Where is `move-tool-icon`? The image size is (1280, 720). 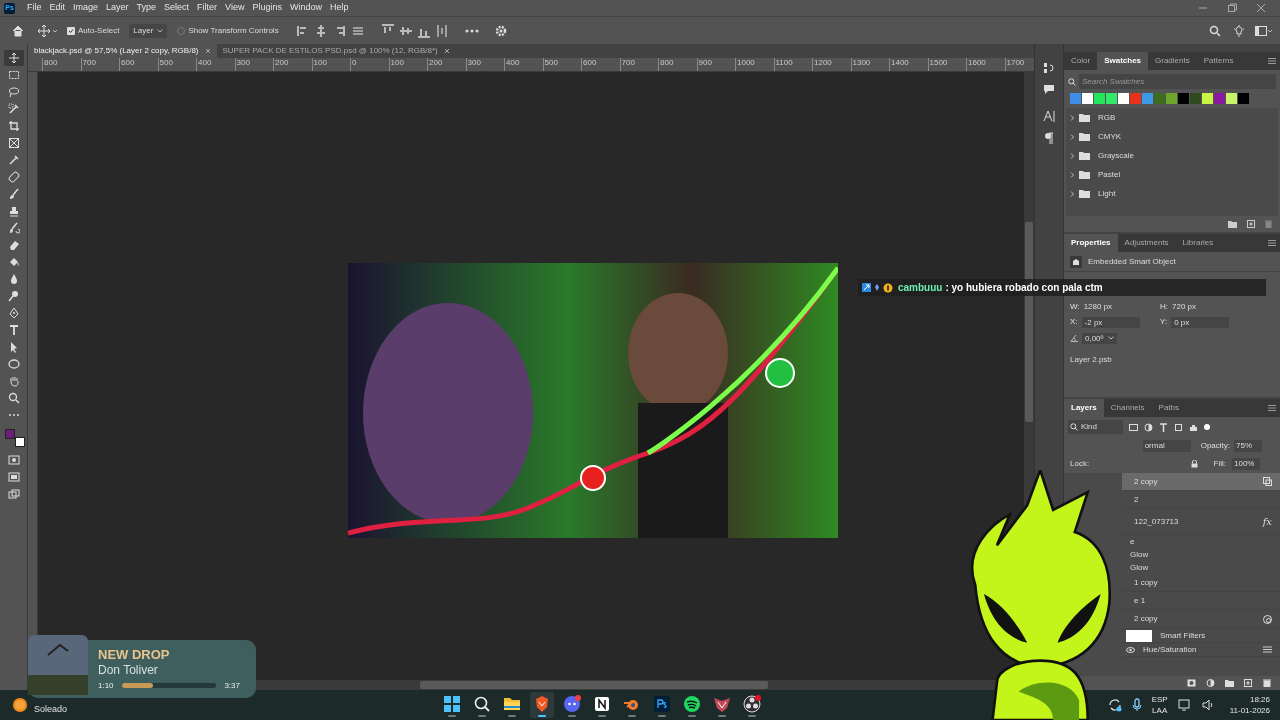
move-tool-icon is located at coordinates (48, 30).